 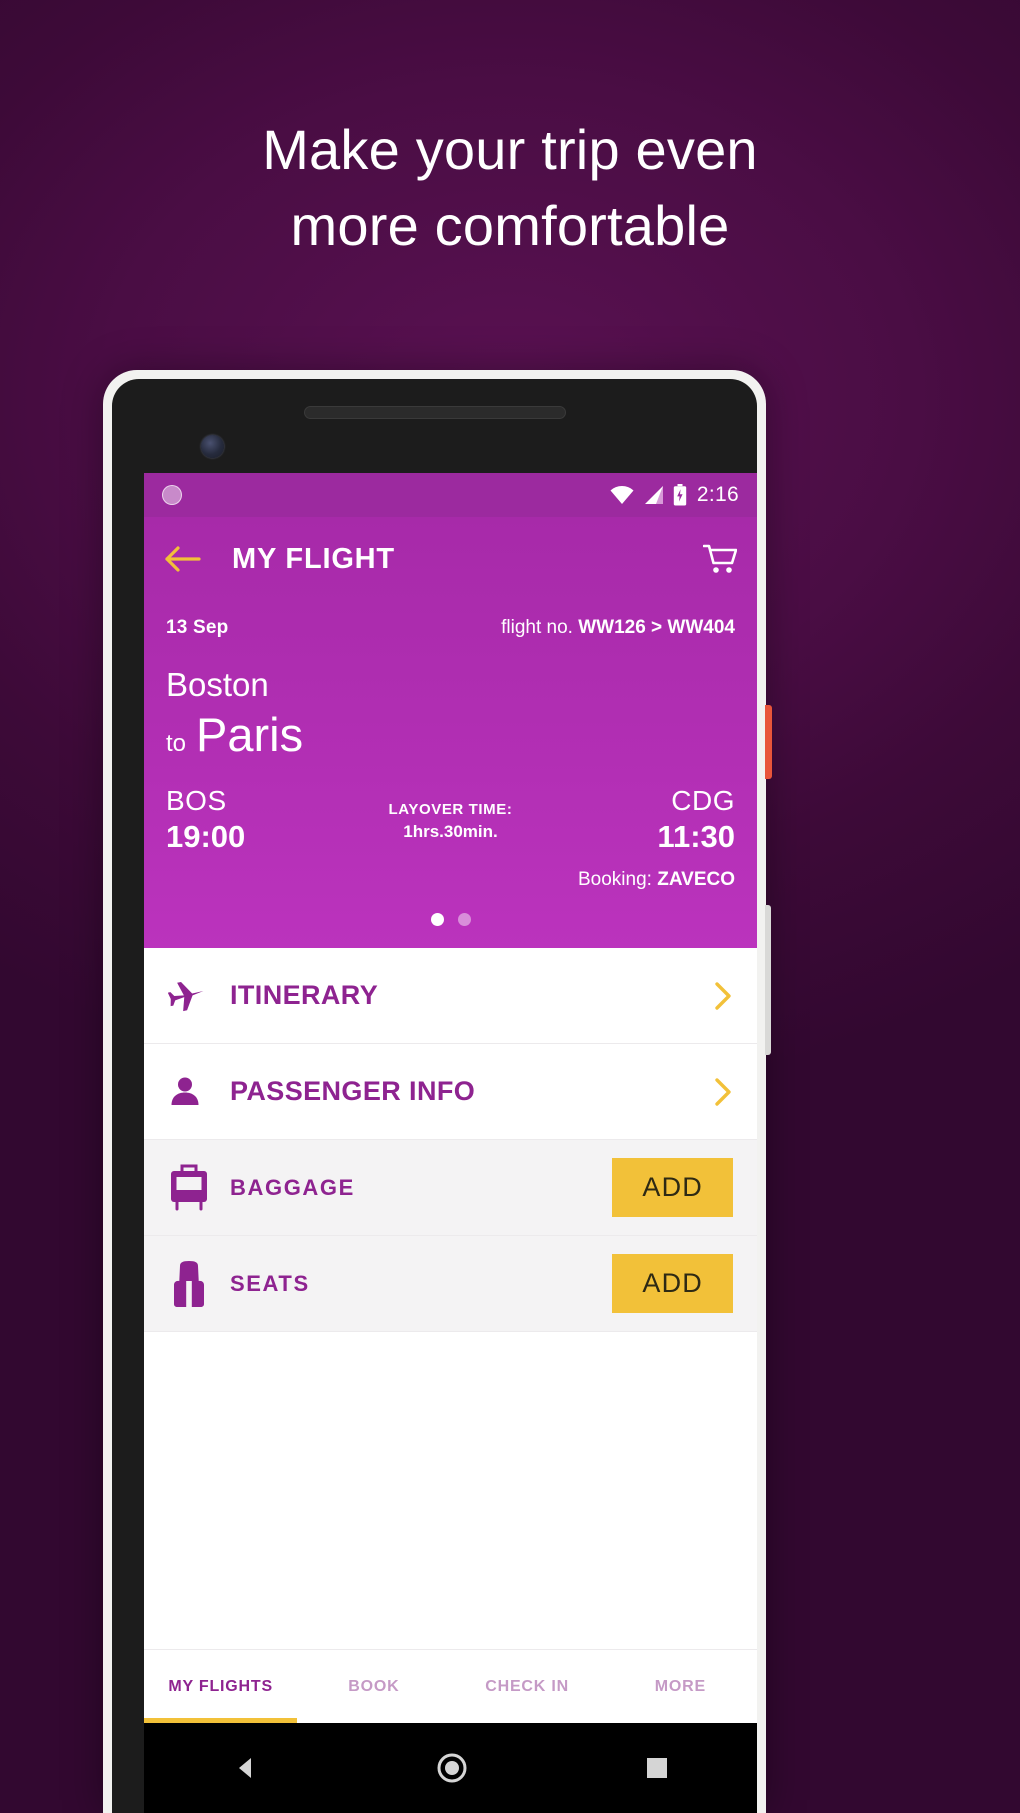 I want to click on back-arrow-icon, so click(x=183, y=559).